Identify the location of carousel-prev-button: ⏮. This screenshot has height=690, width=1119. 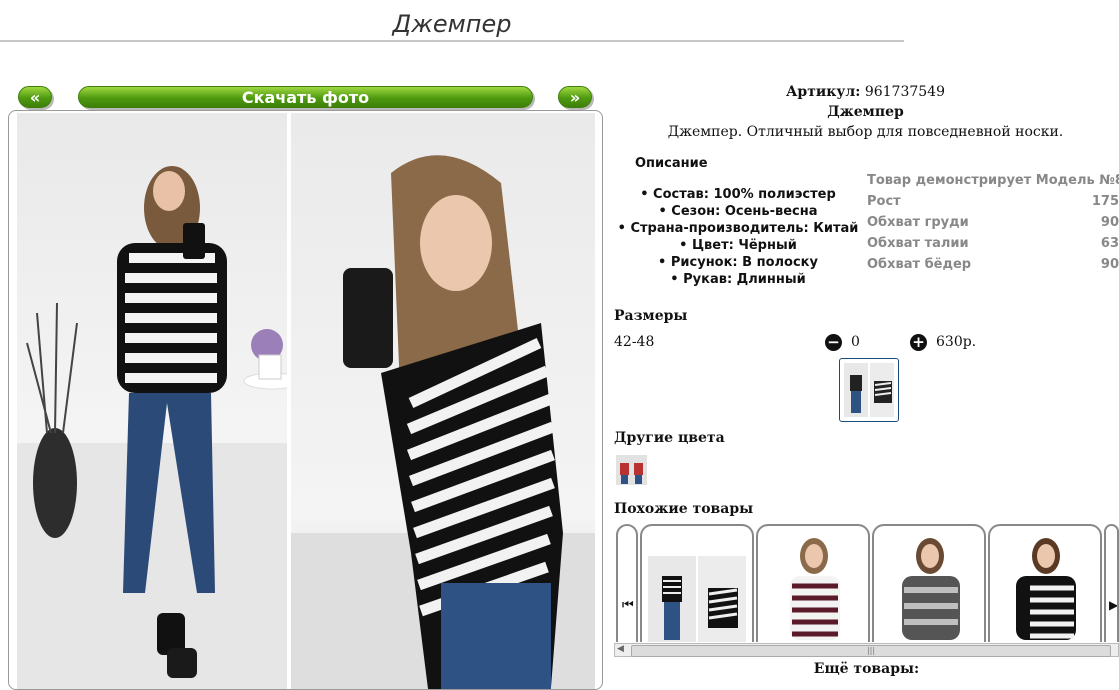
(627, 583).